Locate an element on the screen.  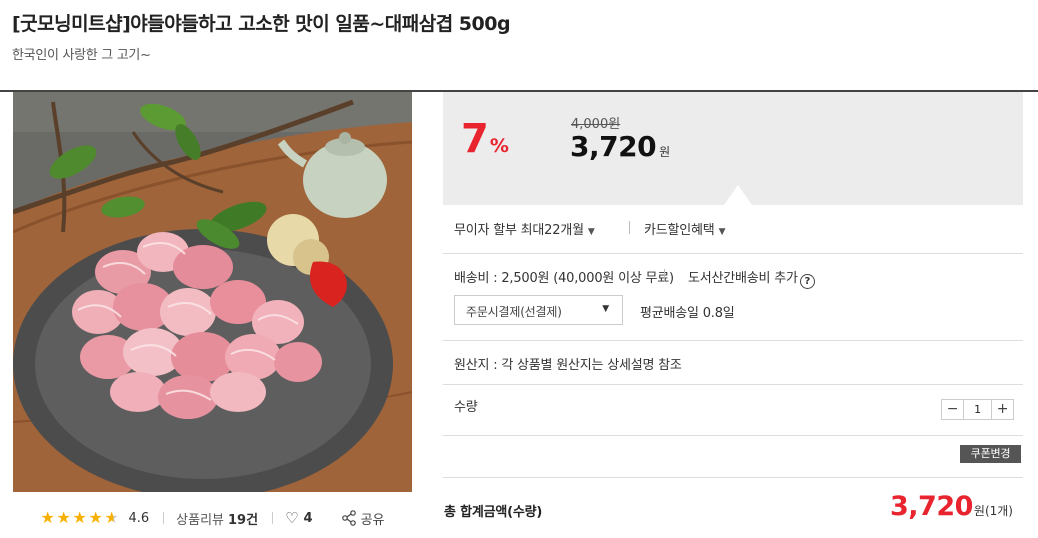
share-button: 공유 is located at coordinates (373, 518).